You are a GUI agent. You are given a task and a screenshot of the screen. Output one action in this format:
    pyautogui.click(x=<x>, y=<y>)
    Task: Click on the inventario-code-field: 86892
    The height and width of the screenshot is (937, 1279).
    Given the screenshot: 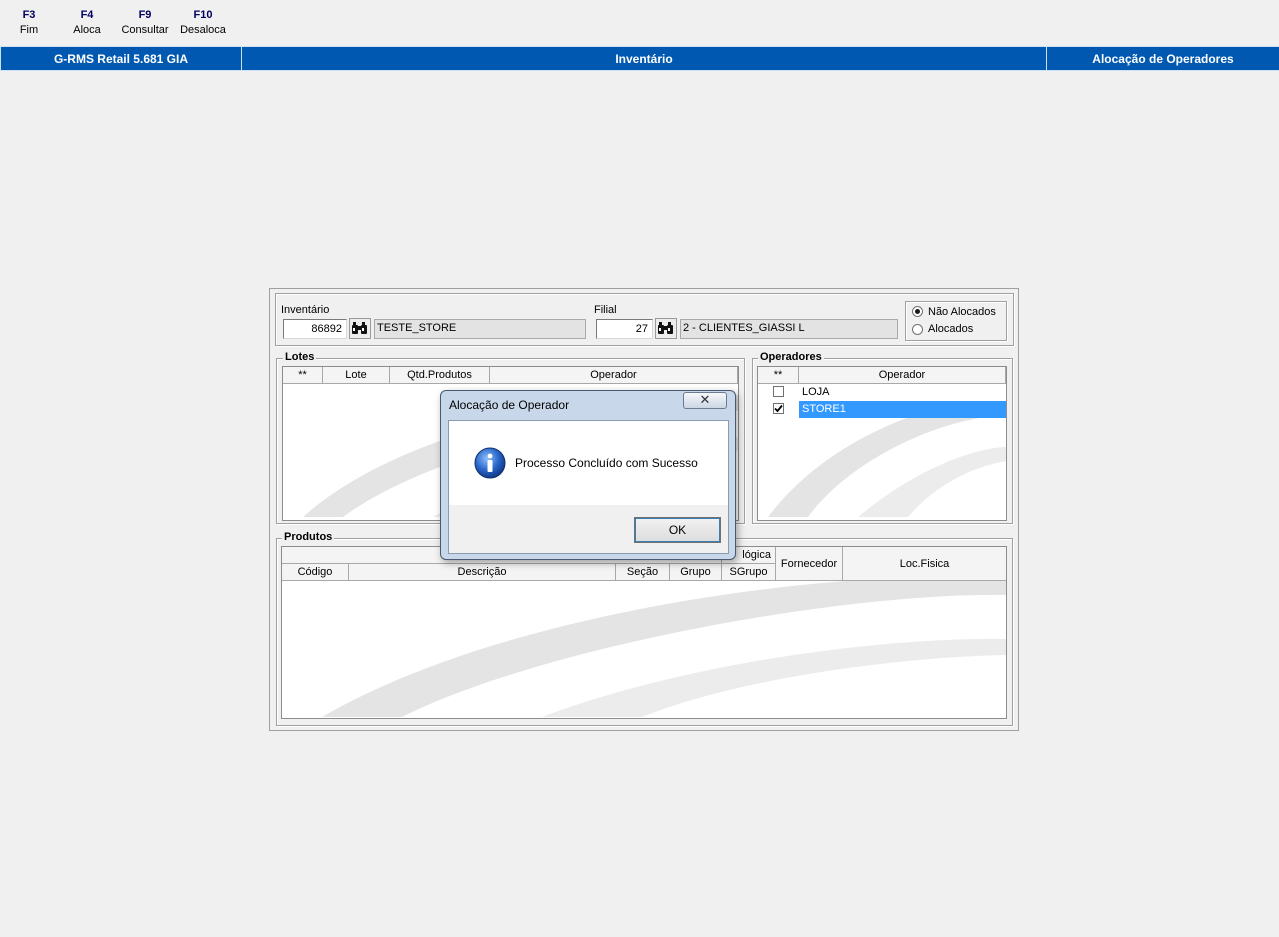 What is the action you would take?
    pyautogui.click(x=315, y=329)
    